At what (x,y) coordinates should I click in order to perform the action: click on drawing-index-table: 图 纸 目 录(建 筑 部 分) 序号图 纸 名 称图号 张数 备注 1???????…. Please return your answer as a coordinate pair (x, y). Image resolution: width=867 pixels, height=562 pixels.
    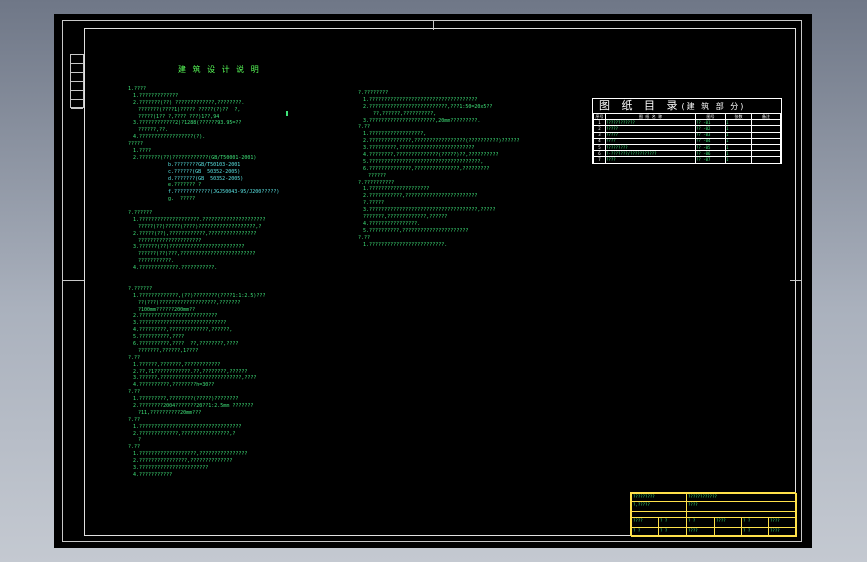
    Looking at the image, I should click on (687, 131).